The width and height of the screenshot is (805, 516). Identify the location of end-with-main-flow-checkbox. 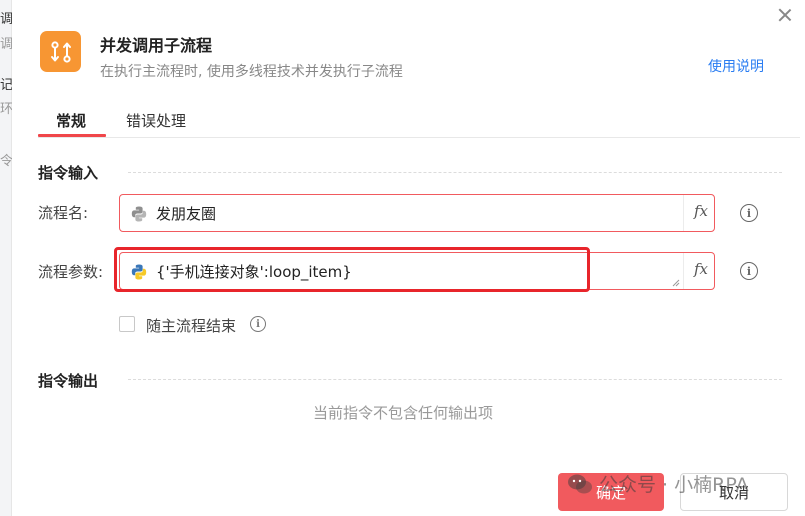
(127, 324).